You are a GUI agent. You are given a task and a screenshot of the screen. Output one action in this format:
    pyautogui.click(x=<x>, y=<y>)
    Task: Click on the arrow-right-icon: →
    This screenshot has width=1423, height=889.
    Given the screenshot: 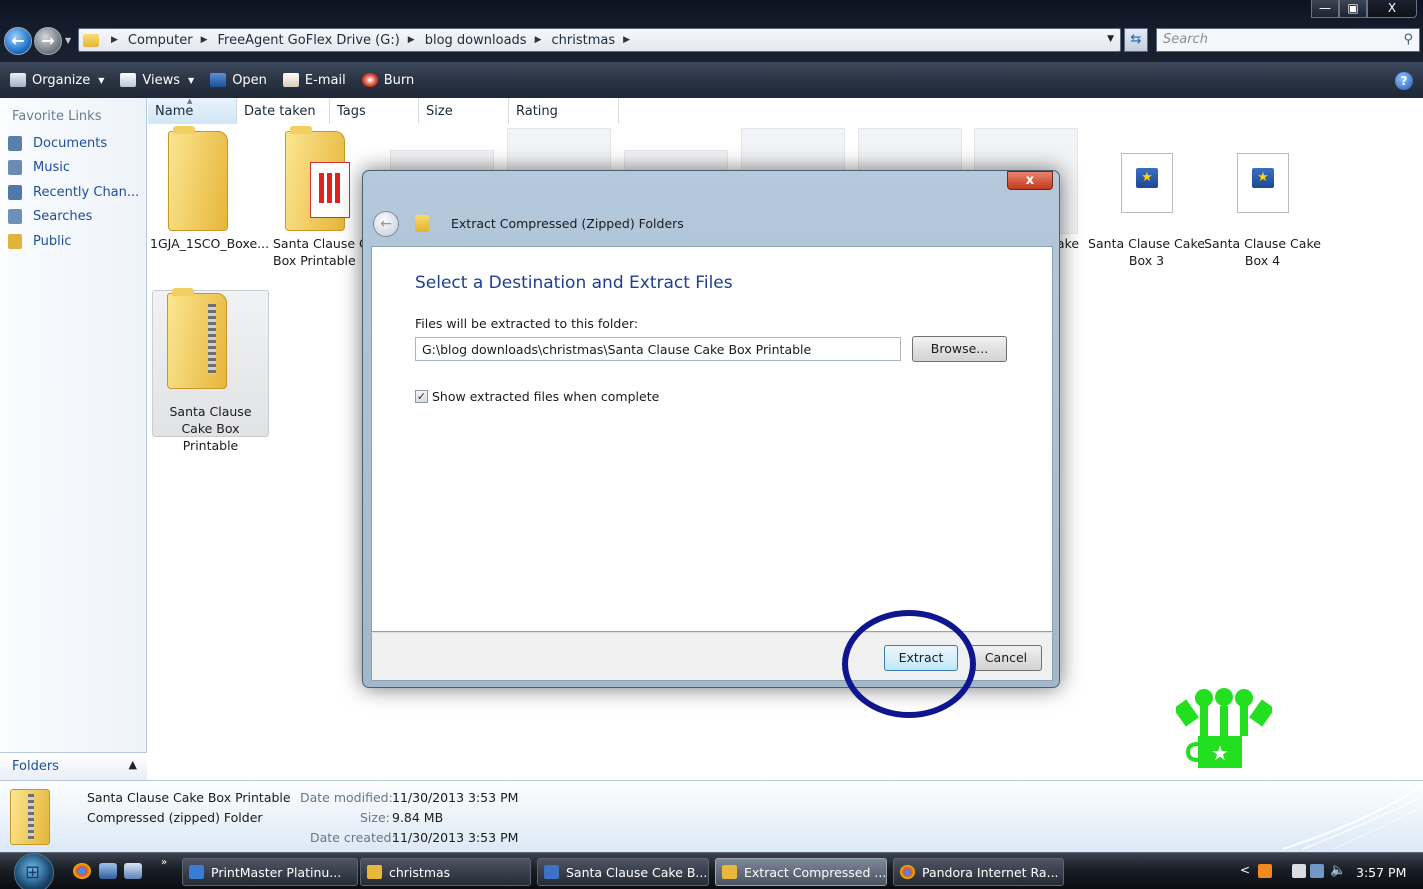 What is the action you would take?
    pyautogui.click(x=48, y=40)
    